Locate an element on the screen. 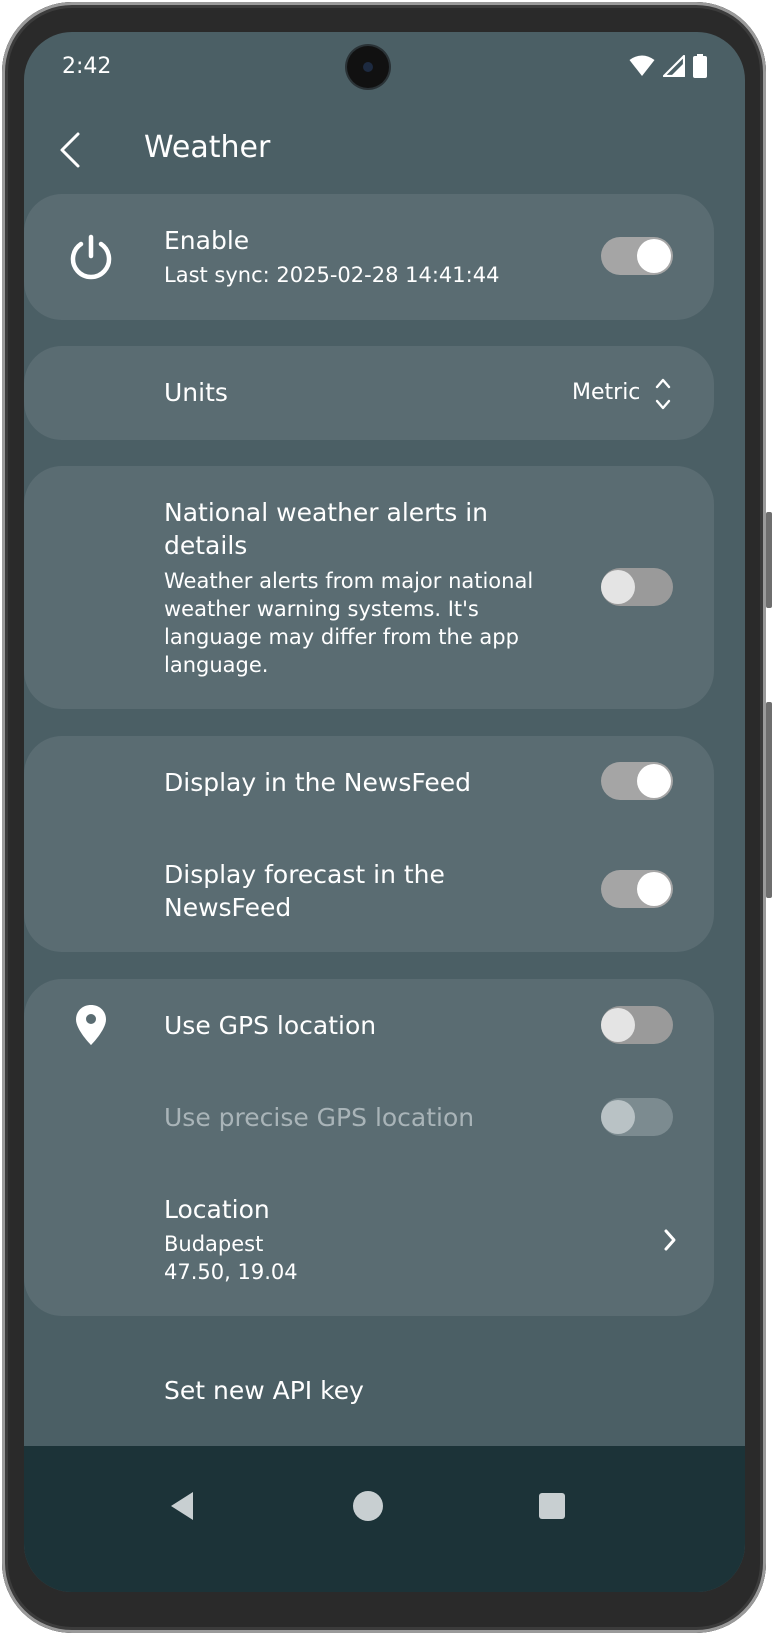 Image resolution: width=774 pixels, height=1637 pixels. set-api-key-row: Set new API key is located at coordinates (369, 1390).